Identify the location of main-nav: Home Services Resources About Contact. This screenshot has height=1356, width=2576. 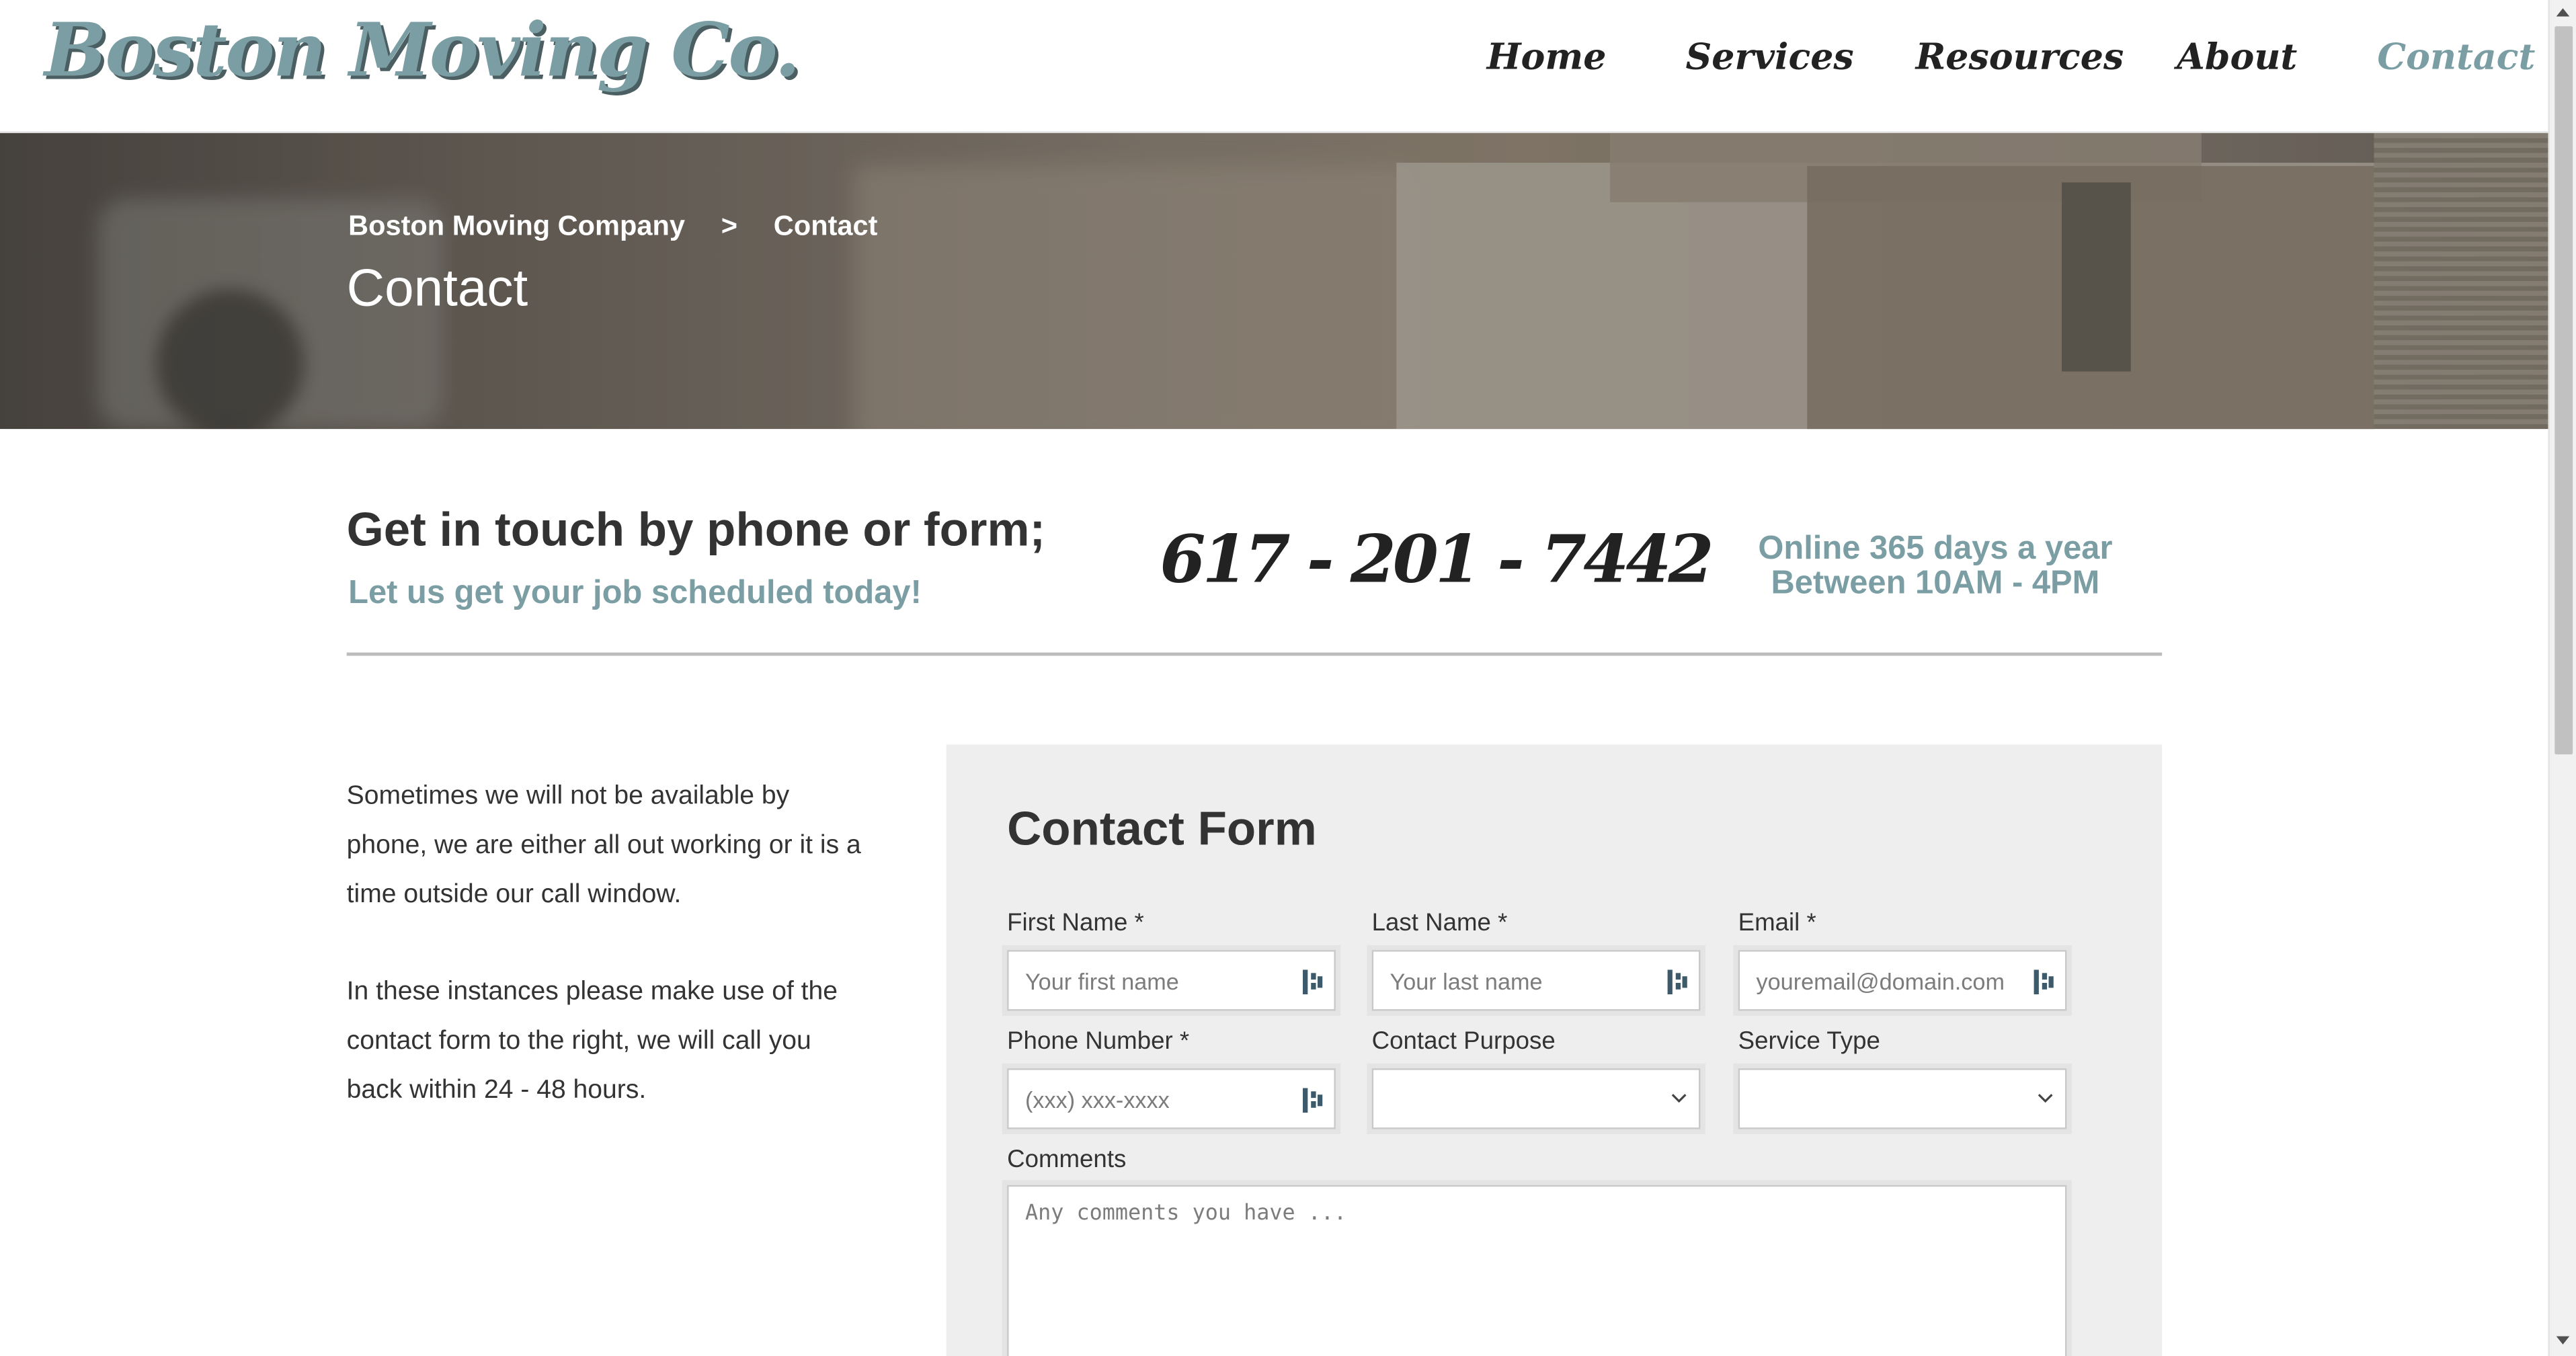
(1274, 65).